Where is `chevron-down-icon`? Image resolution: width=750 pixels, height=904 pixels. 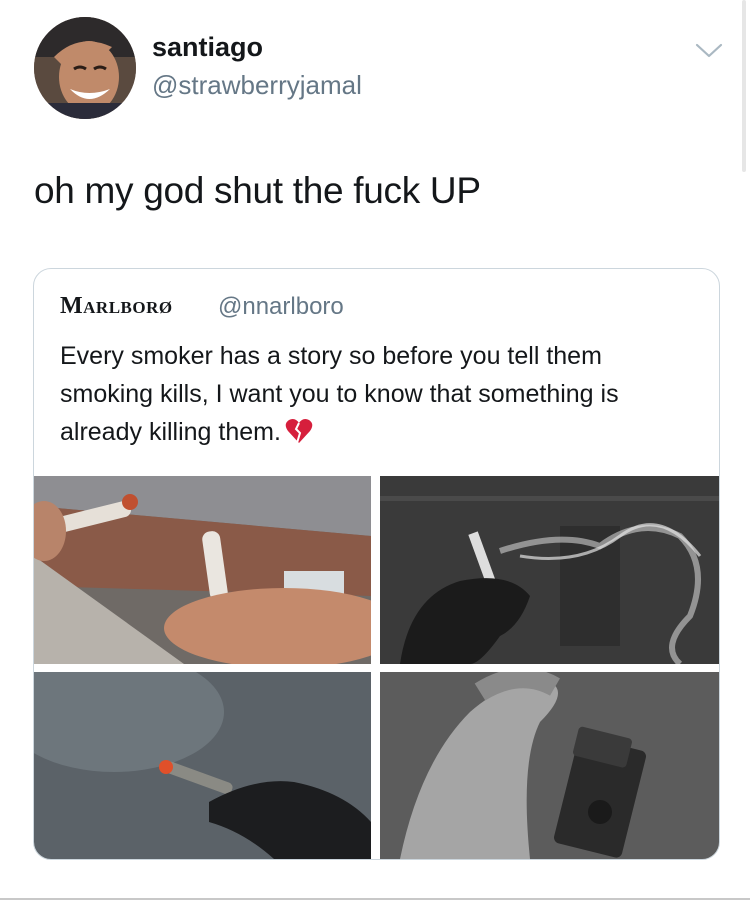
chevron-down-icon is located at coordinates (709, 50).